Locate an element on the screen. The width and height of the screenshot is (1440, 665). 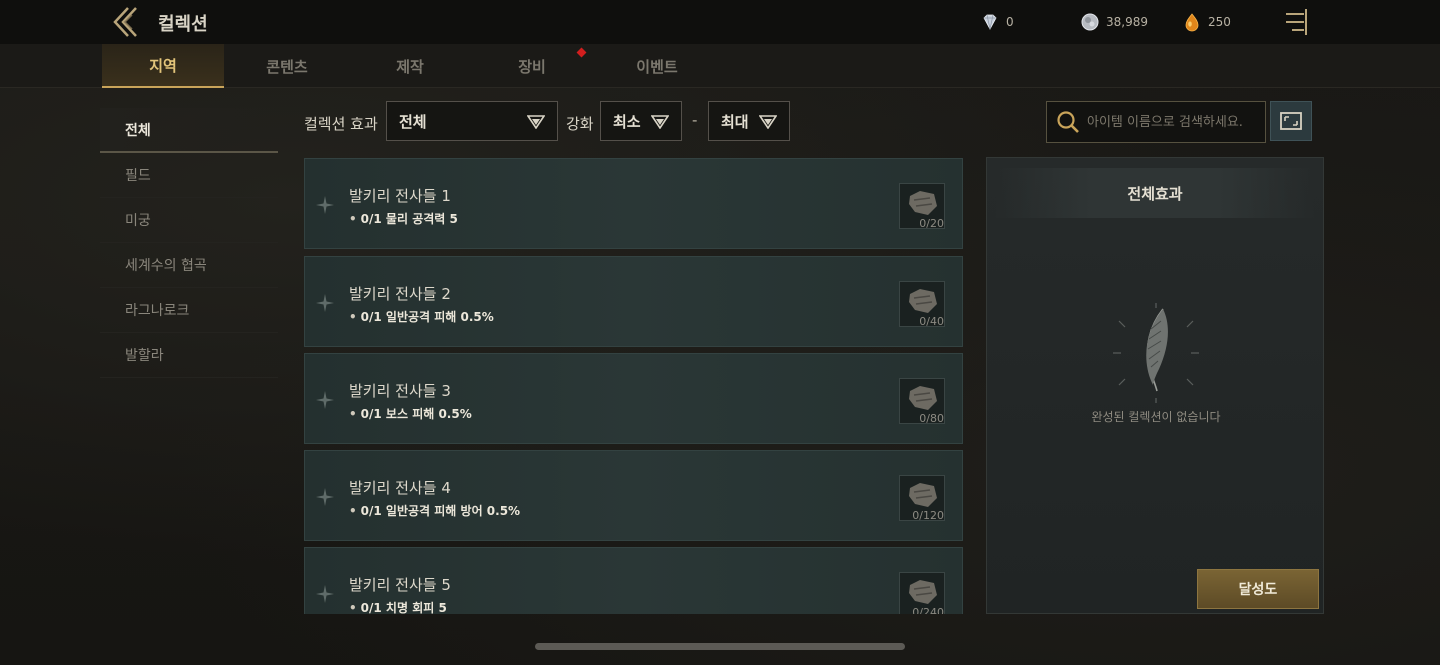
collection-name: 발키리 전사들 1 is located at coordinates (400, 196).